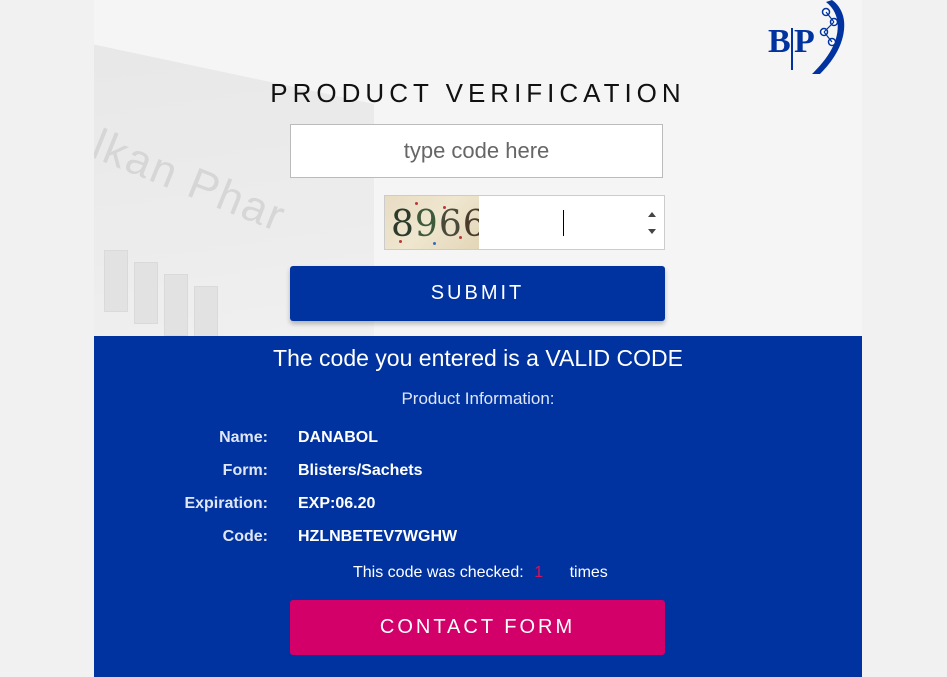  Describe the element at coordinates (478, 398) in the screenshot. I see `product-info-heading: Product Information:` at that location.